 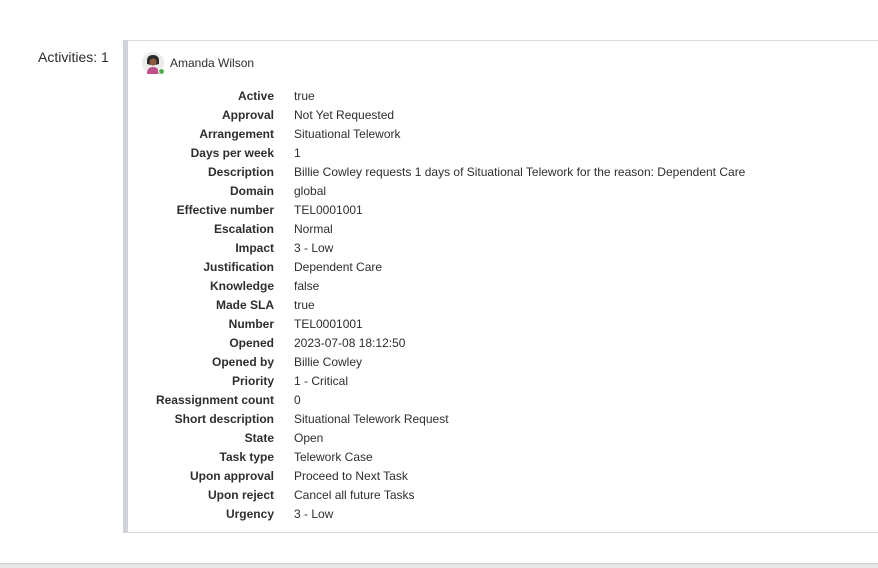 I want to click on field-value: Billie Cowley, so click(x=328, y=361).